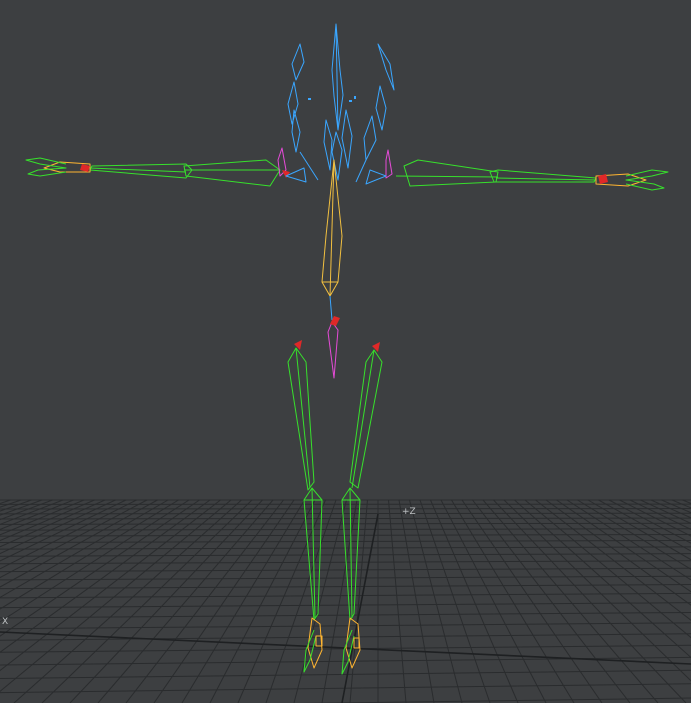 The height and width of the screenshot is (703, 691). What do you see at coordinates (331, 308) in the screenshot?
I see `pelvis-link` at bounding box center [331, 308].